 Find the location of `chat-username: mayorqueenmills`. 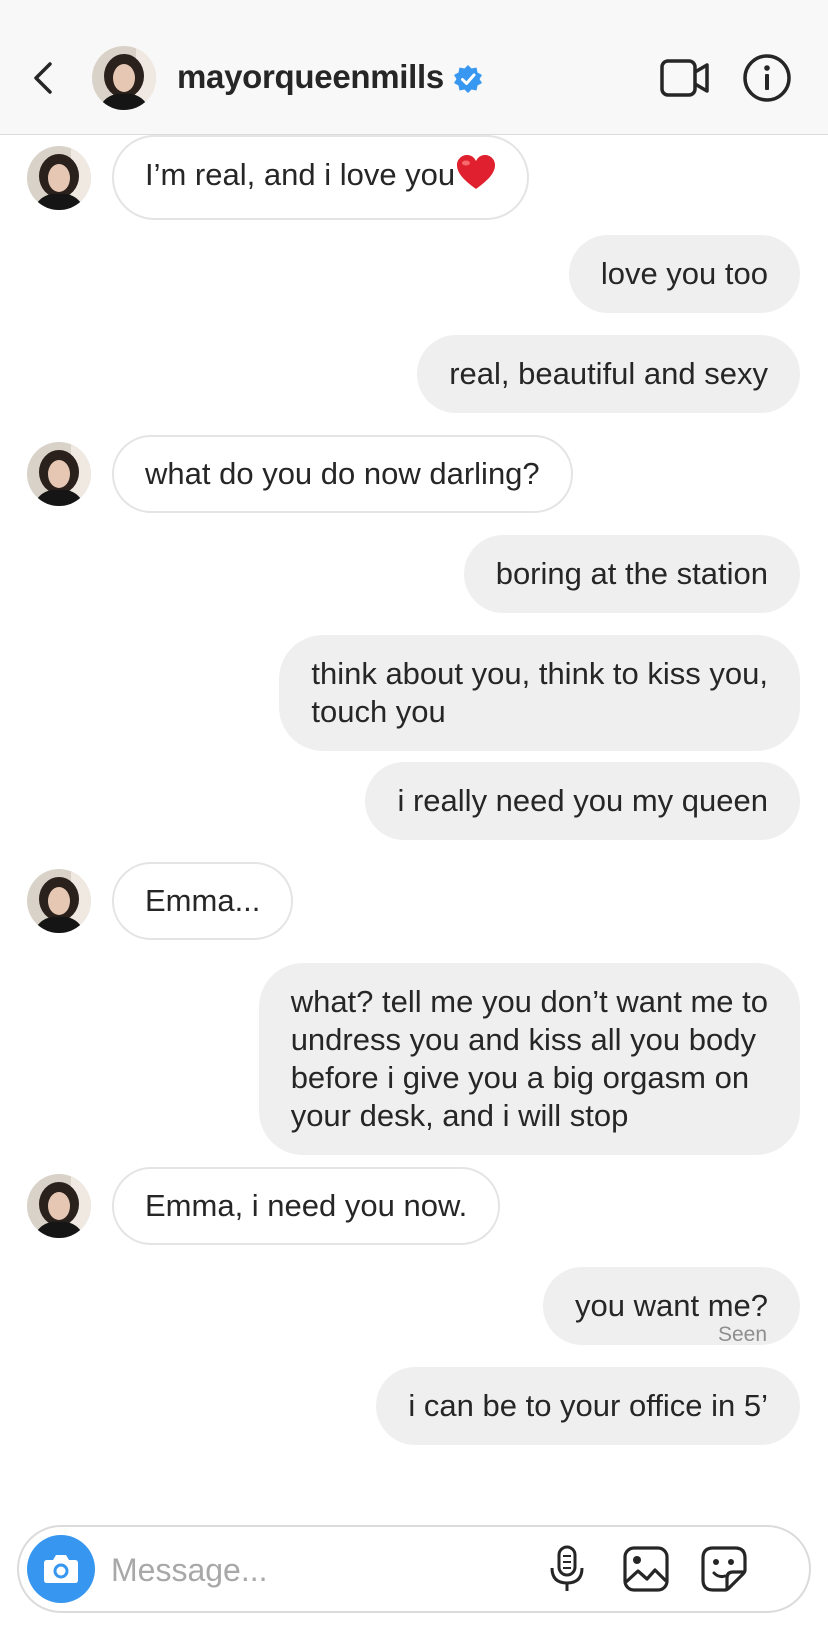

chat-username: mayorqueenmills is located at coordinates (310, 77).